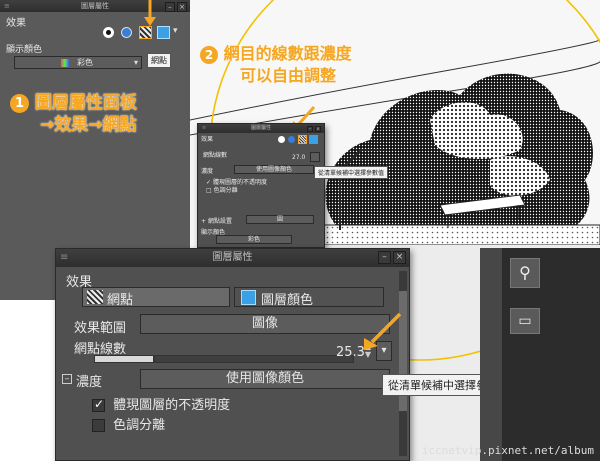 This screenshot has height=461, width=600. What do you see at coordinates (98, 425) in the screenshot?
I see `posterize-checkbox` at bounding box center [98, 425].